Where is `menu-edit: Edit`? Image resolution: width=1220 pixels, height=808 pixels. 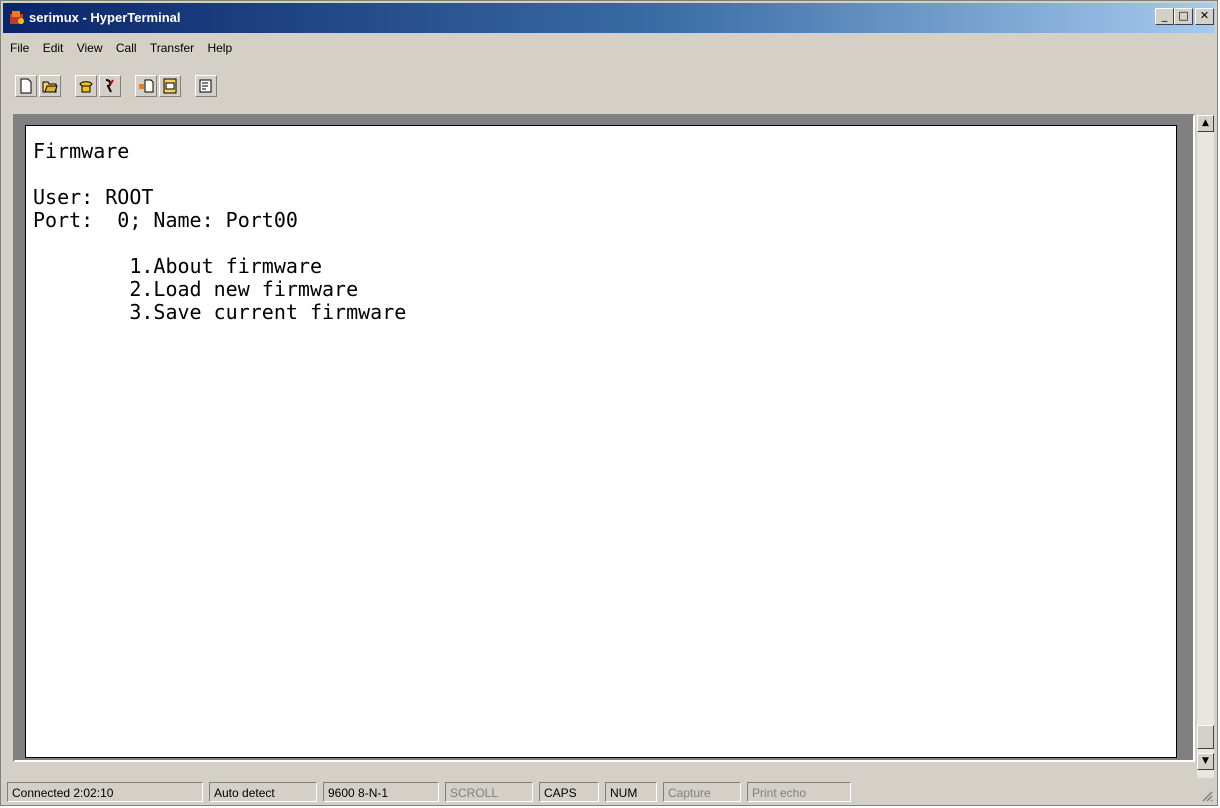
menu-edit: Edit is located at coordinates (53, 48).